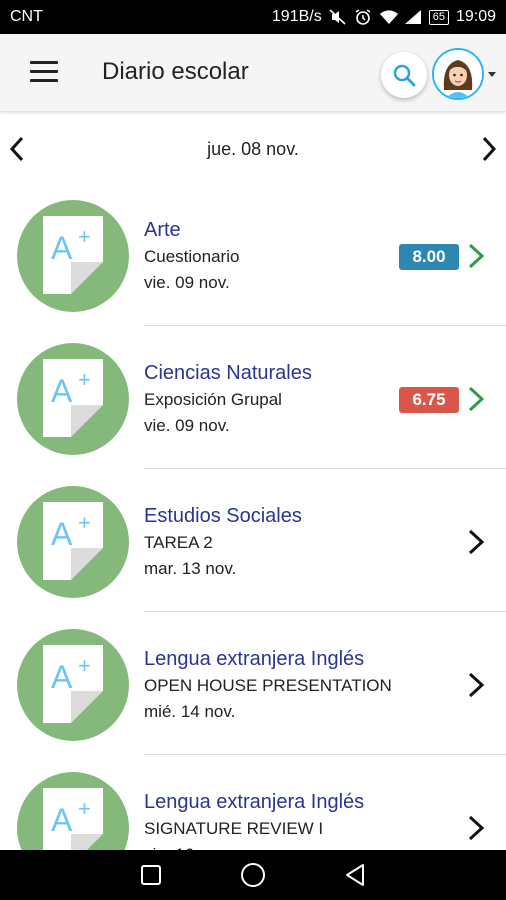 Image resolution: width=506 pixels, height=900 pixels. I want to click on wifi-icon, so click(388, 17).